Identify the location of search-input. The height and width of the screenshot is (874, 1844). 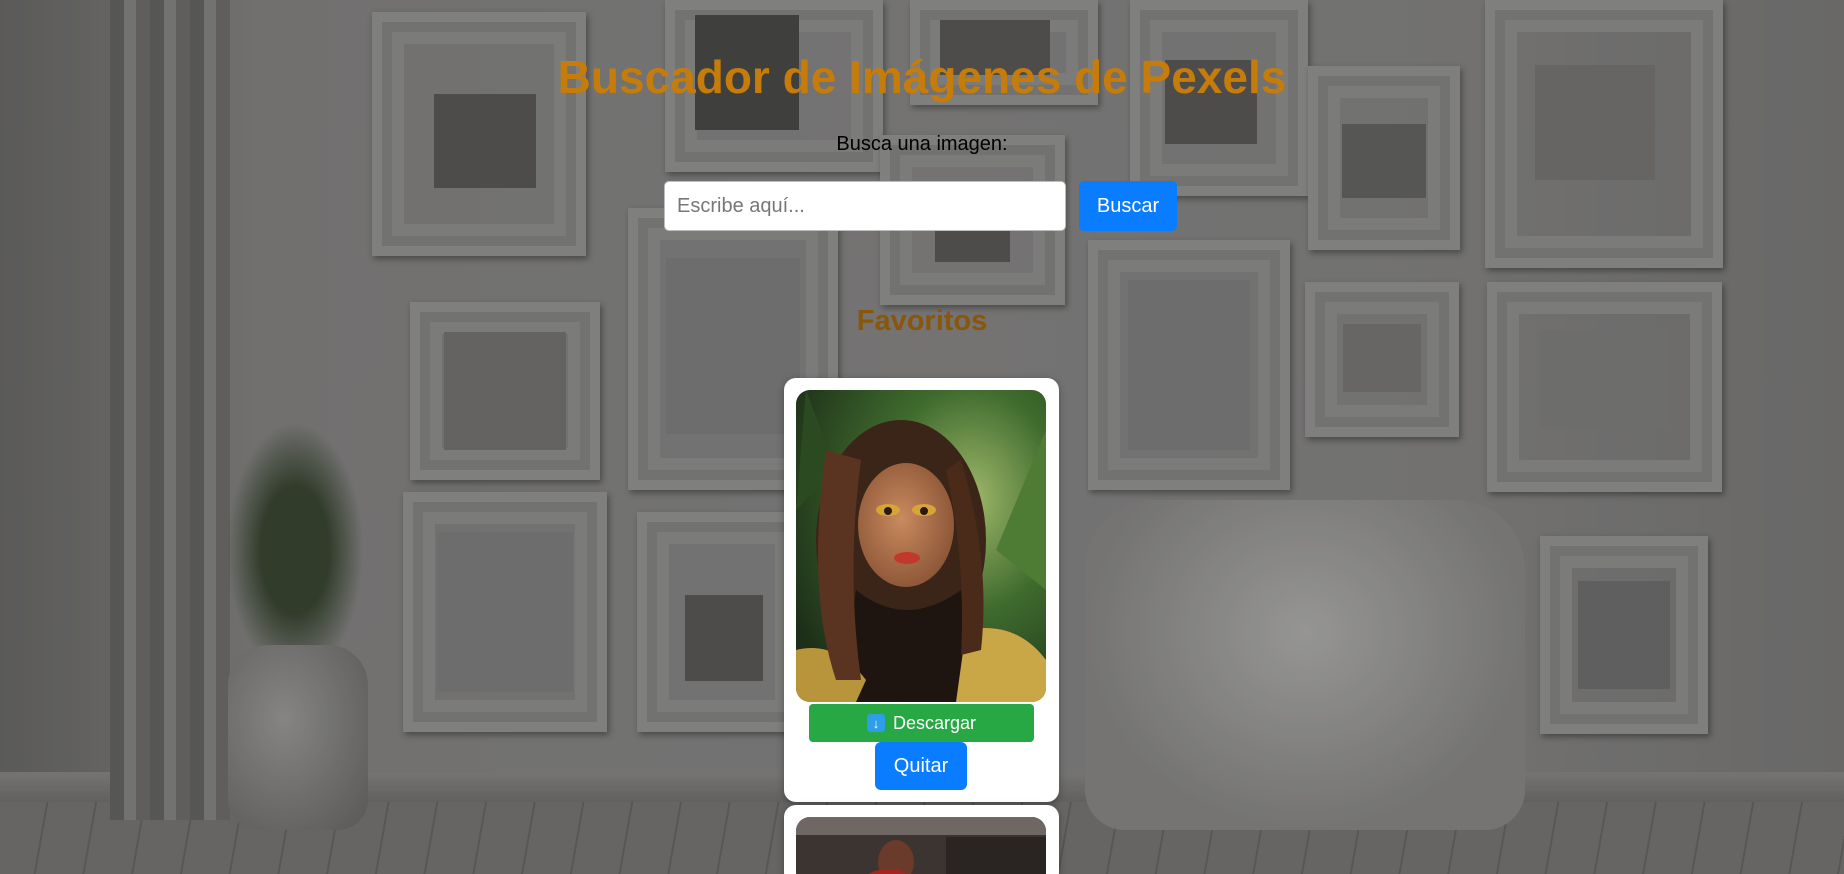
(865, 206).